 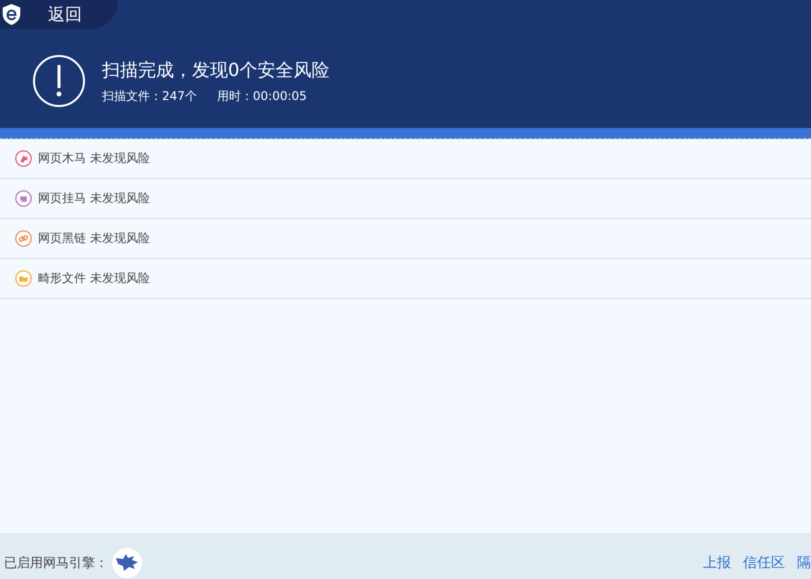 I want to click on footer-link: 上报, so click(x=717, y=563).